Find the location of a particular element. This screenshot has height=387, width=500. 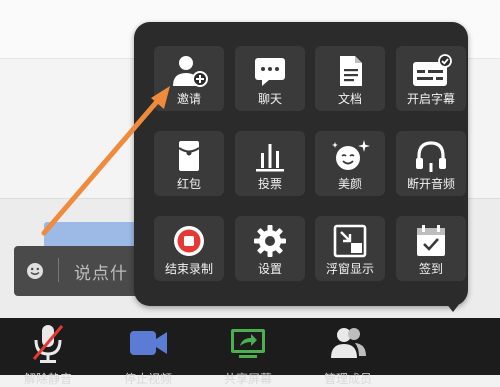

toolbar-video-label: 停止视频 is located at coordinates (147, 379).